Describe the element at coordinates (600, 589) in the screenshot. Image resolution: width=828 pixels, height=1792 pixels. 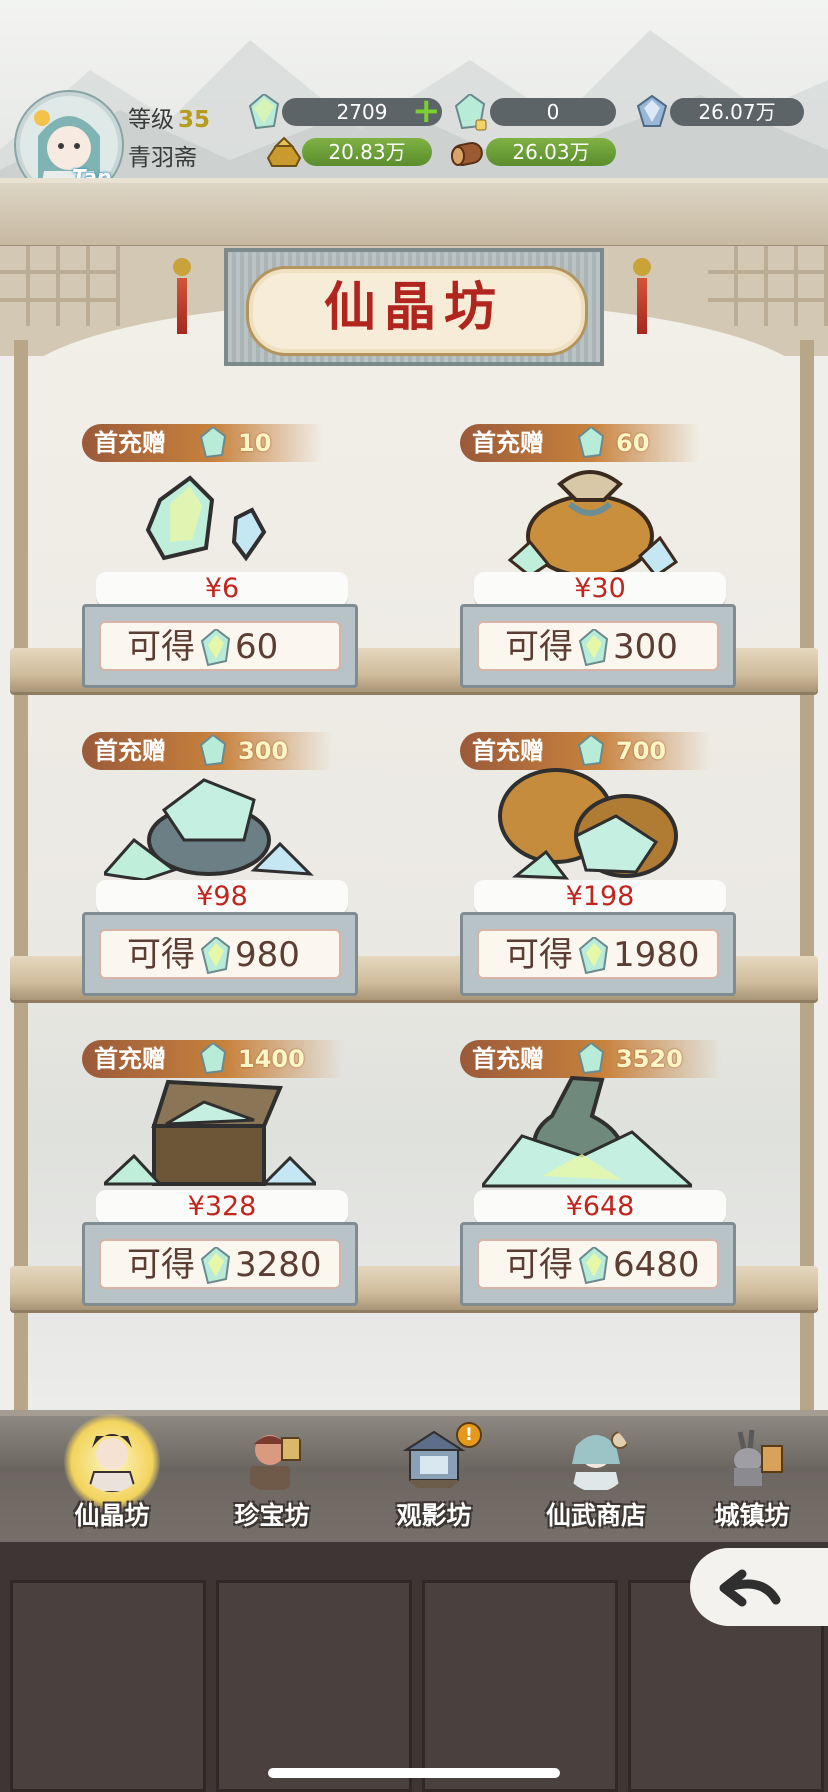
I see `price-tag: ¥30` at that location.